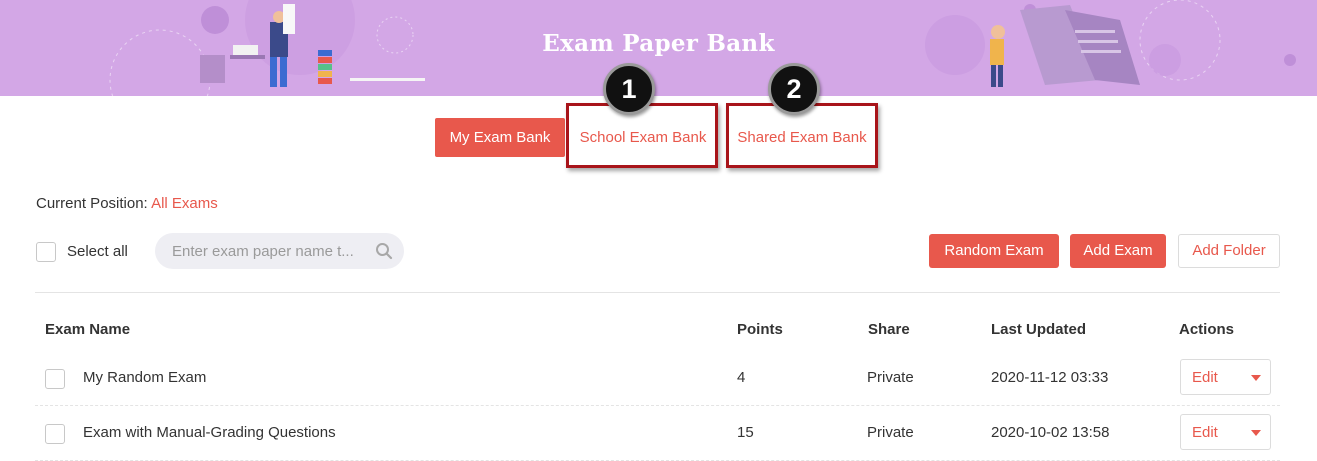 The width and height of the screenshot is (1317, 461). I want to click on exam-name: My Random Exam, so click(144, 377).